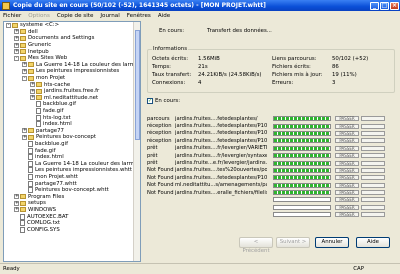  I want to click on tree-item: + ml.neditattitude.net, so click(72, 98).